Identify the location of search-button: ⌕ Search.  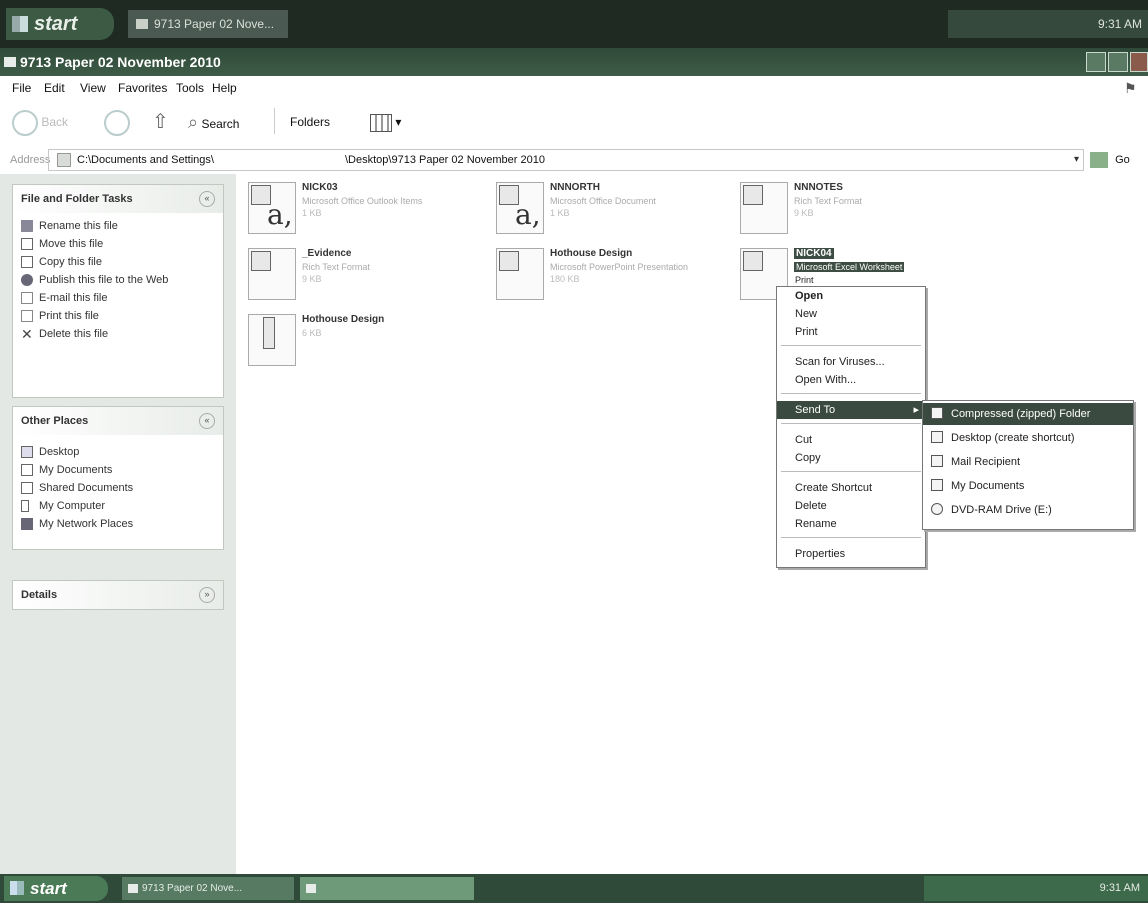
(213, 122).